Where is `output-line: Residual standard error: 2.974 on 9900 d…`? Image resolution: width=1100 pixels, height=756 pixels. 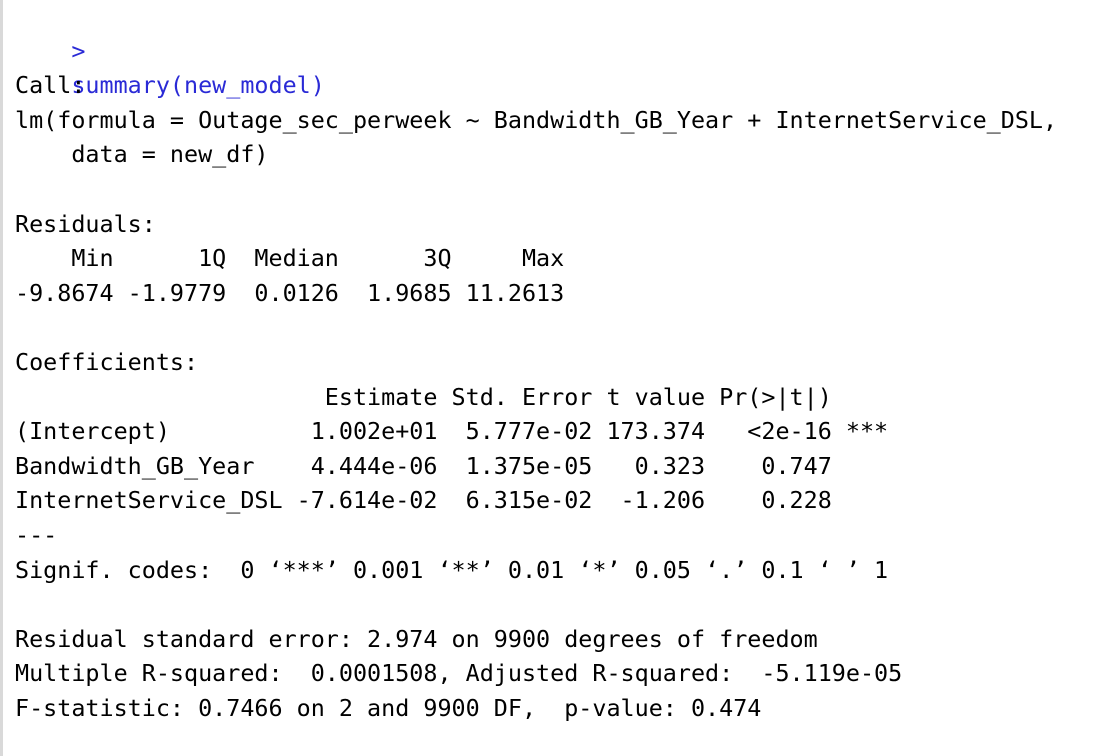
output-line: Residual standard error: 2.974 on 9900 d… is located at coordinates (416, 638).